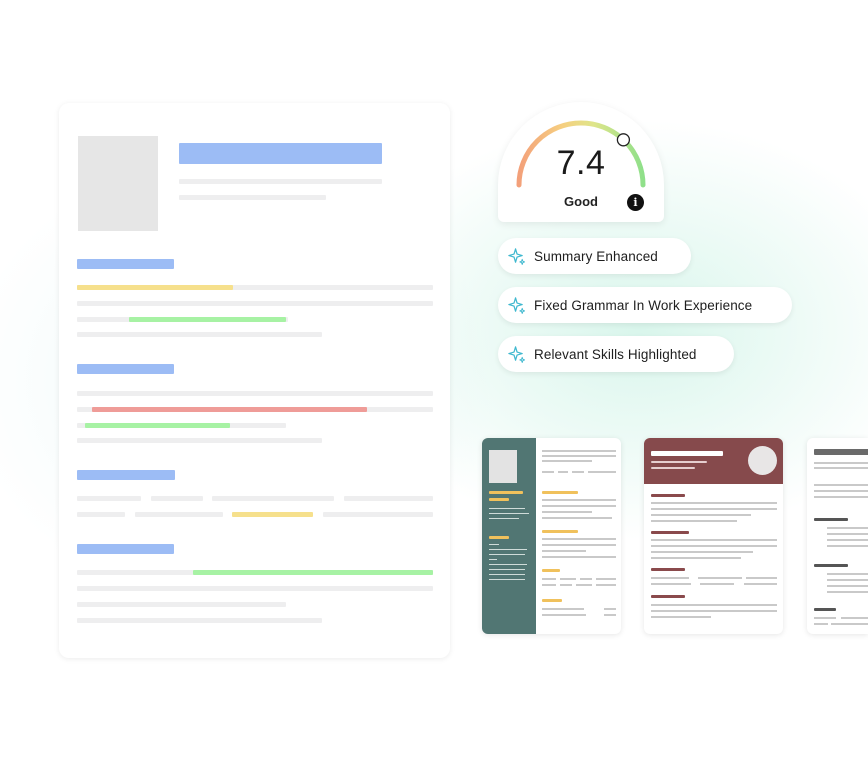 The height and width of the screenshot is (760, 868). Describe the element at coordinates (762, 460) in the screenshot. I see `template-avatar` at that location.